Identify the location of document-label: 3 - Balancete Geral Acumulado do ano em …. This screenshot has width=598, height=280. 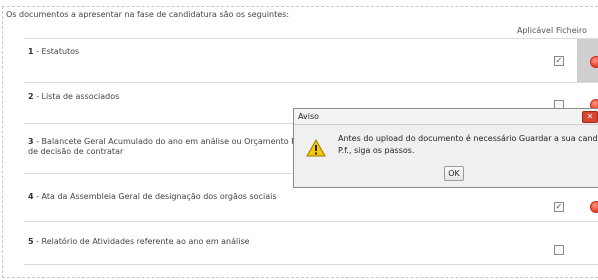
(175, 147).